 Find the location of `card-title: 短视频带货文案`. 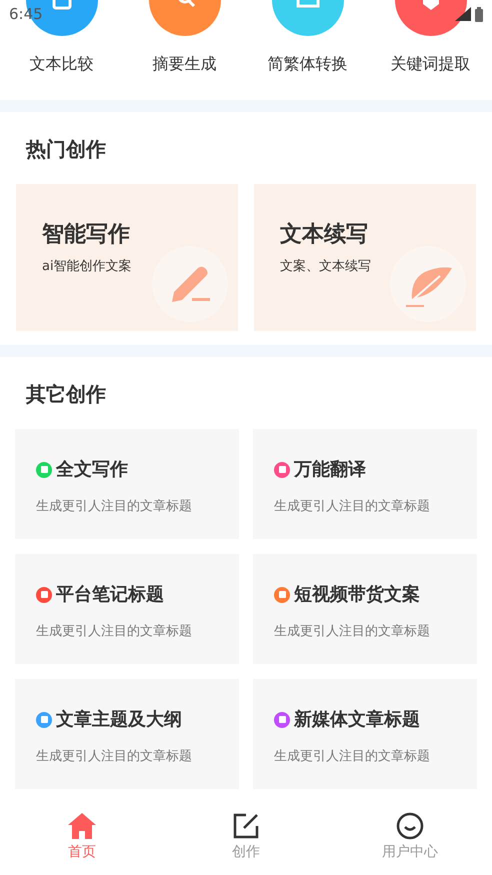

card-title: 短视频带货文案 is located at coordinates (357, 595).